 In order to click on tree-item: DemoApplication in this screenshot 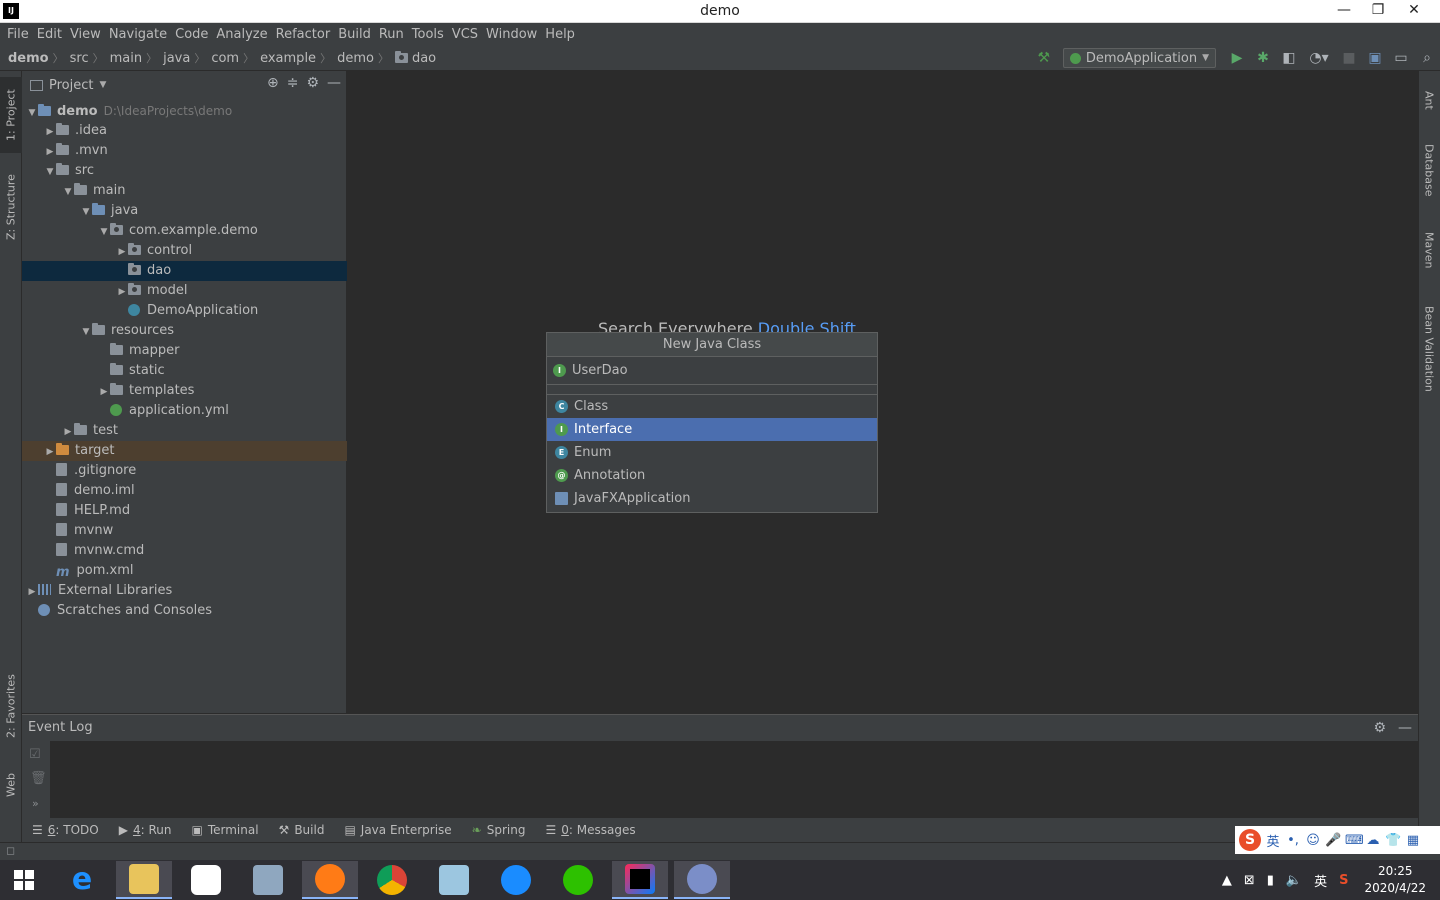, I will do `click(184, 311)`.